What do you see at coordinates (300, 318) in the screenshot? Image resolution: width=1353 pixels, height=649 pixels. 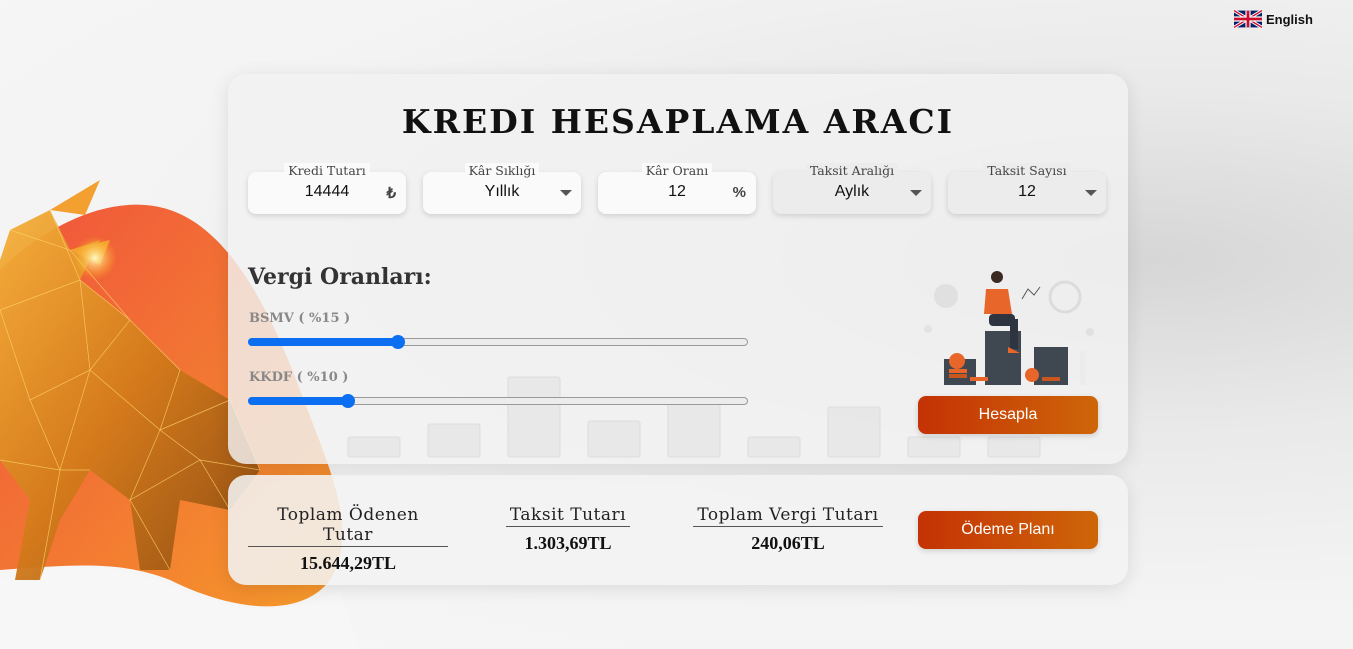 I see `bsmv-label: BSMV ( %15 )` at bounding box center [300, 318].